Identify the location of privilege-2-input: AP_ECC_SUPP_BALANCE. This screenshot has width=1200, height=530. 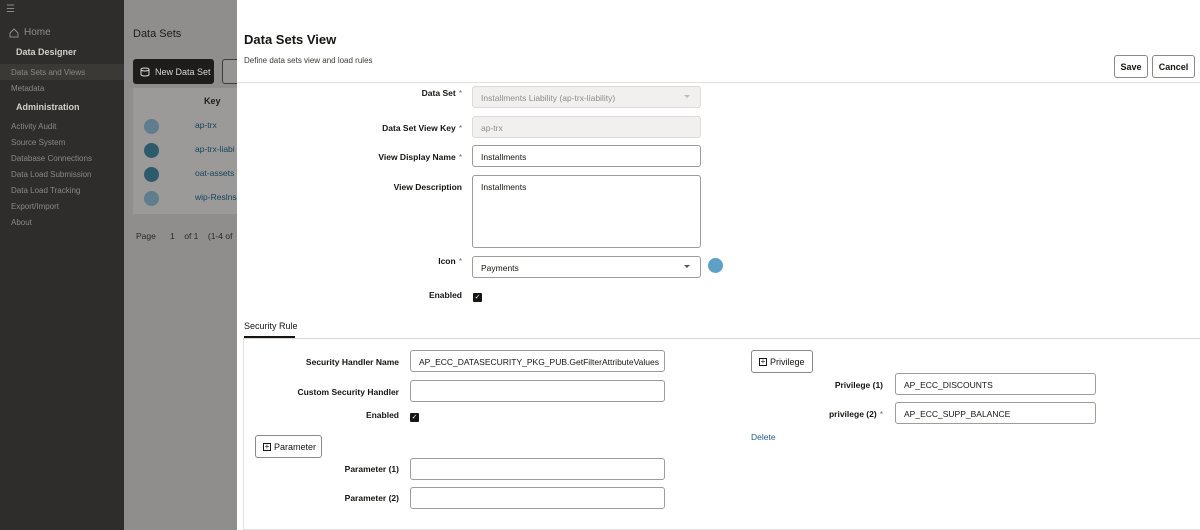
(995, 413).